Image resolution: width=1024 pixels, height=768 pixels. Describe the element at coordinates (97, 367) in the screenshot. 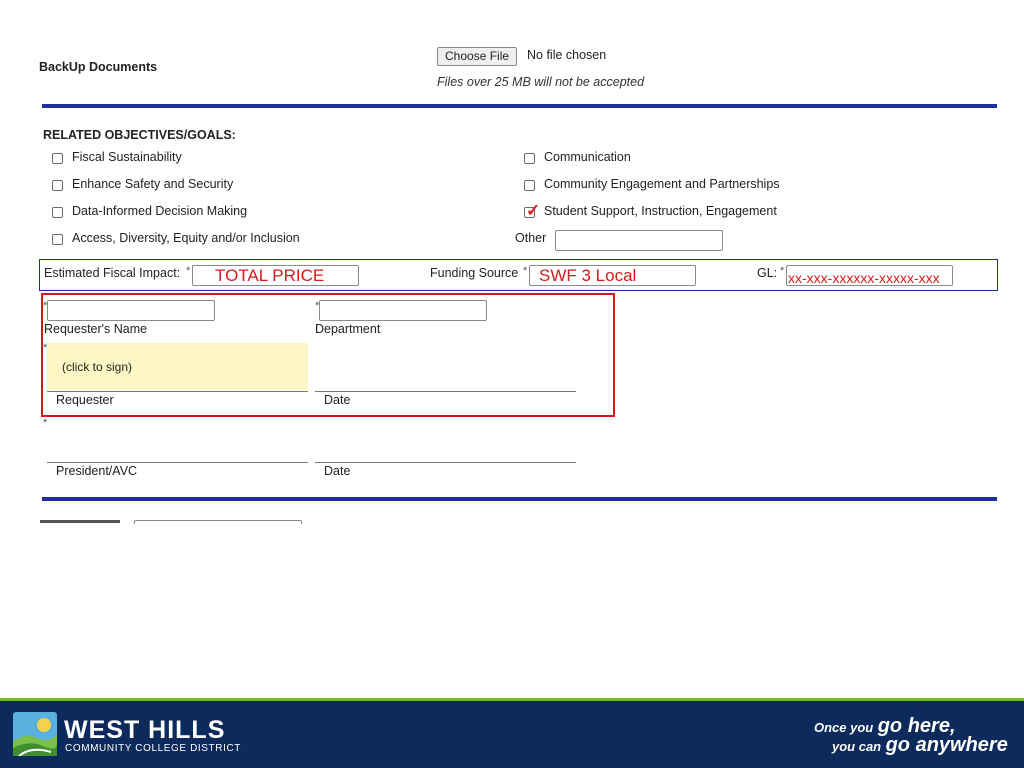

I see `click-to-sign-prompt: (click to sign)` at that location.